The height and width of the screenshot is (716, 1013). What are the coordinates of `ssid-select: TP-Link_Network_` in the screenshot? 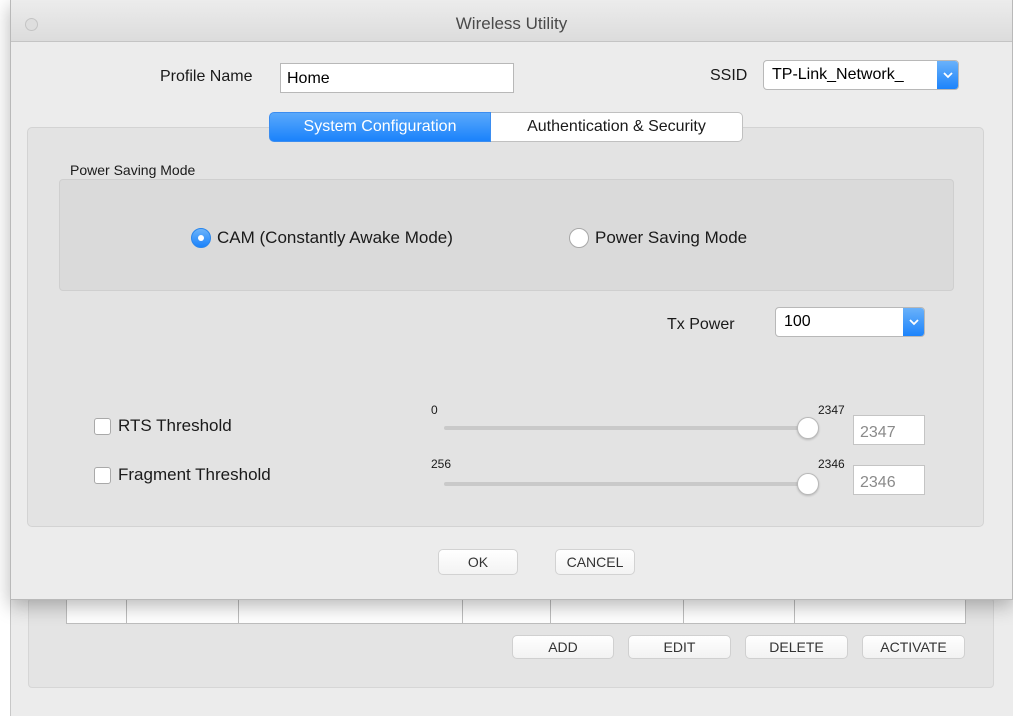 It's located at (861, 75).